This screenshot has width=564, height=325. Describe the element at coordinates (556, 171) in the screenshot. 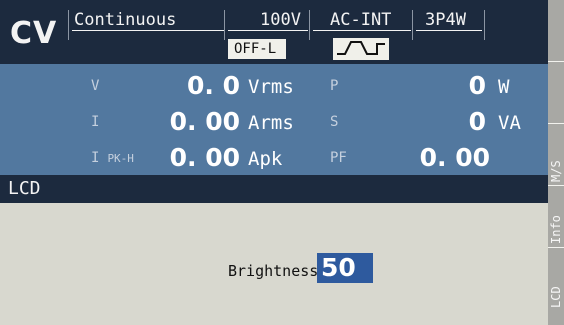

I see `softkey-label: M/S` at that location.